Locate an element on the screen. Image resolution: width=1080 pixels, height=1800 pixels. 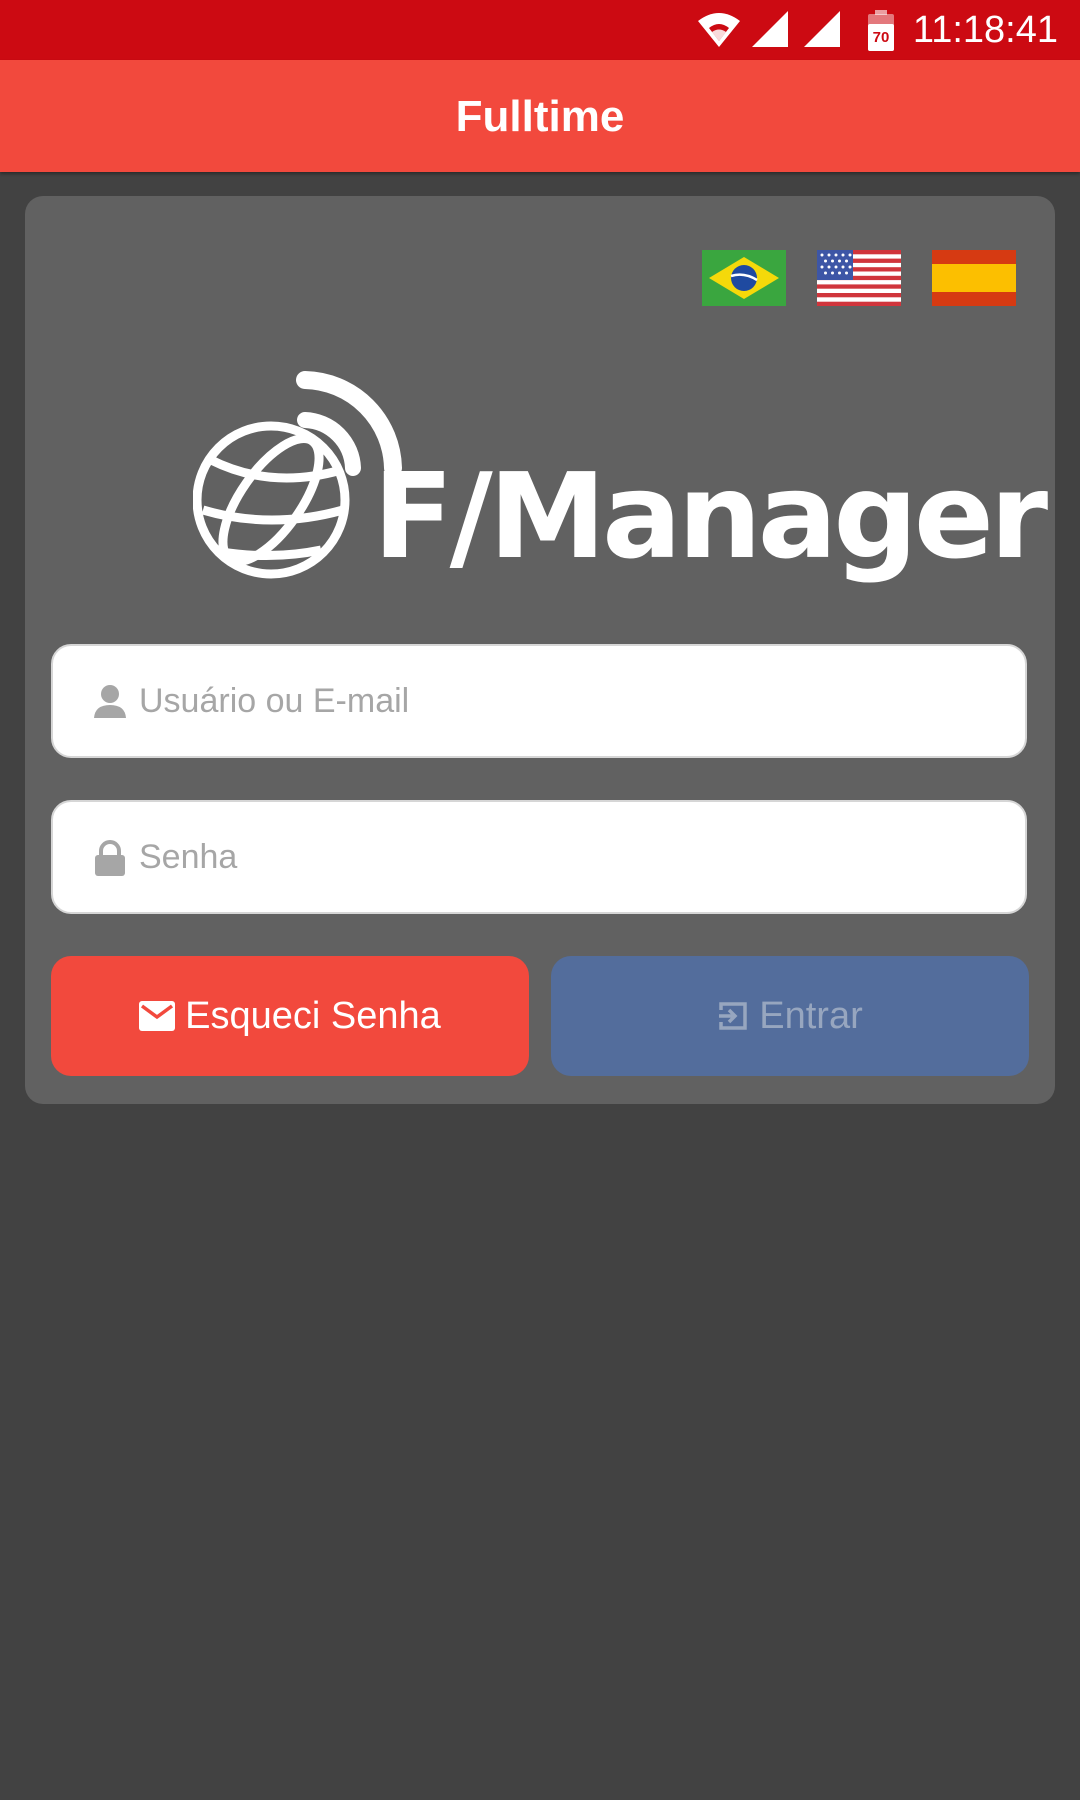
status-bar: 70 11:18:41 is located at coordinates (540, 30).